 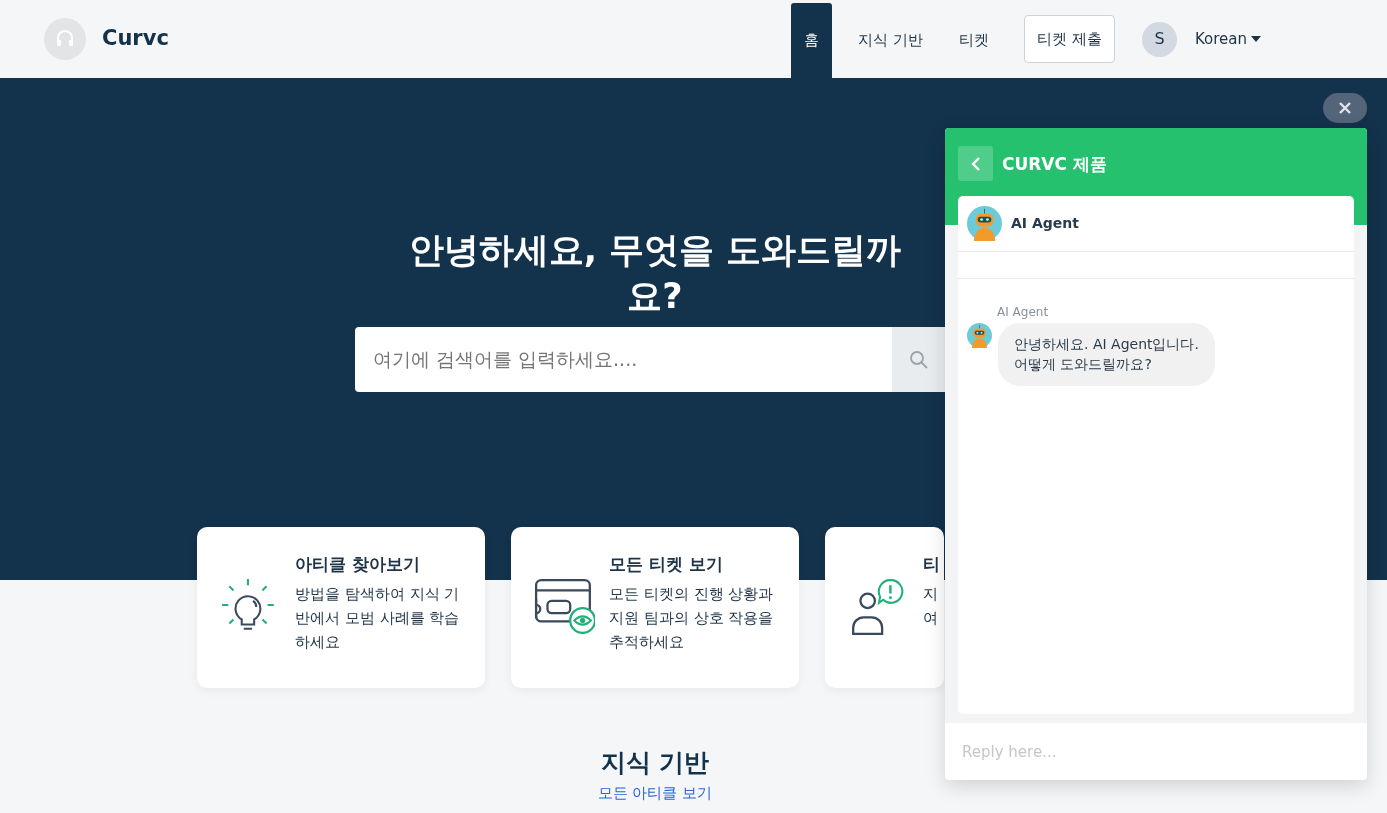 What do you see at coordinates (931, 606) in the screenshot?
I see `card-description: 지 여` at bounding box center [931, 606].